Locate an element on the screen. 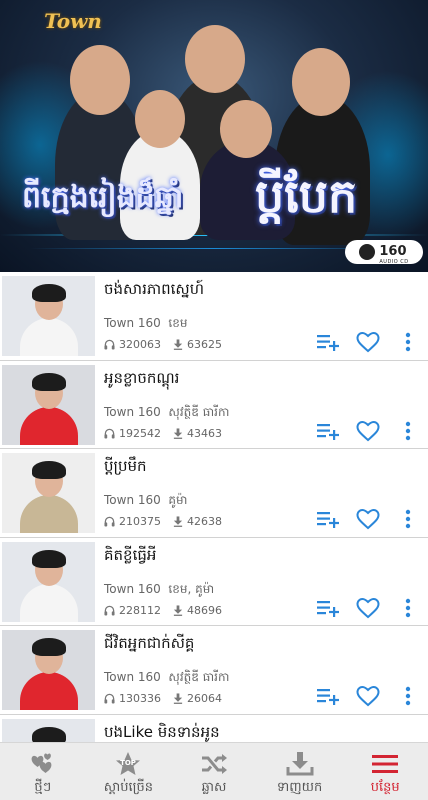  track-meta: Town 160 គូម៉ា is located at coordinates (145, 501).